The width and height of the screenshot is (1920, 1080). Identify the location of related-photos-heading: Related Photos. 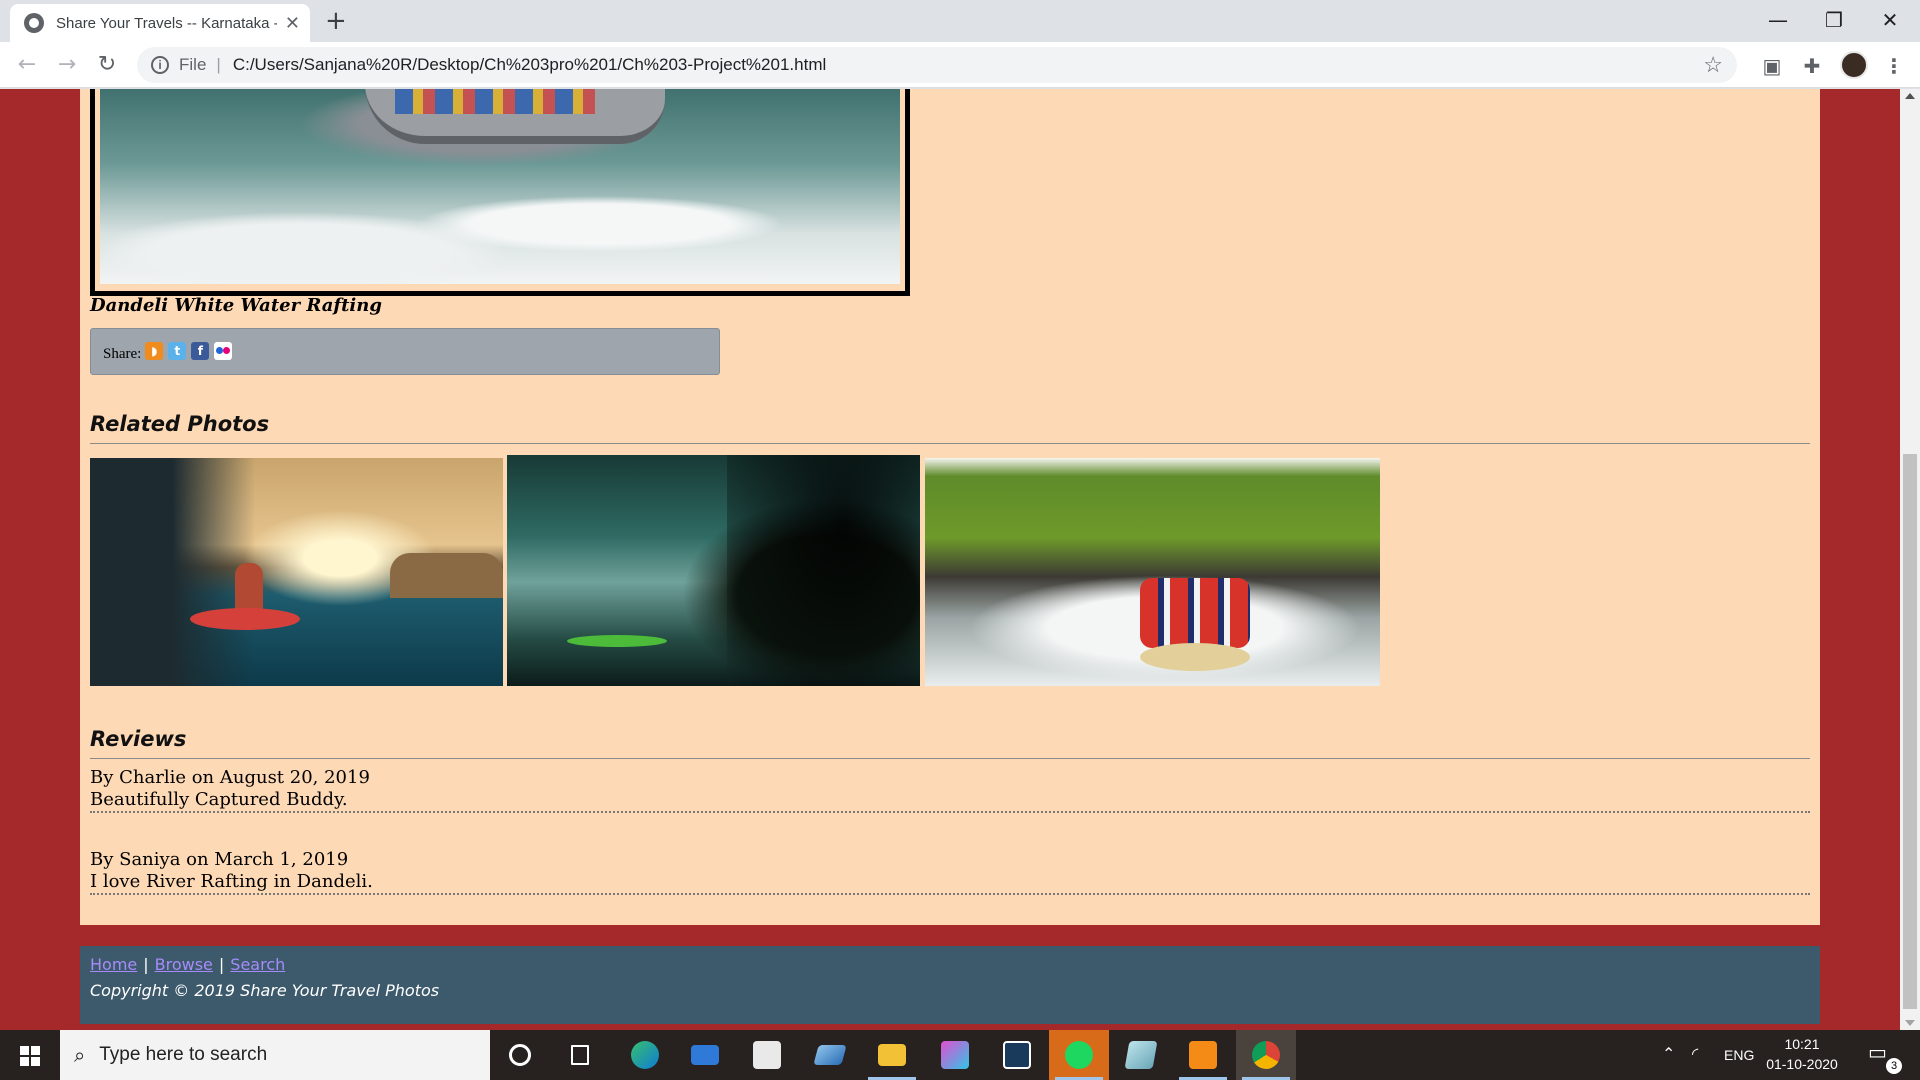
(180, 424).